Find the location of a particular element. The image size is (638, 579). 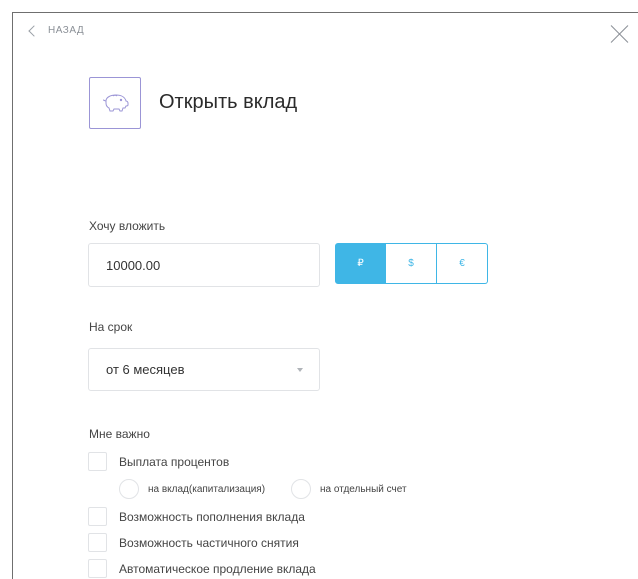

radio-capitalization-label: на вклад(капитализация) is located at coordinates (207, 489).